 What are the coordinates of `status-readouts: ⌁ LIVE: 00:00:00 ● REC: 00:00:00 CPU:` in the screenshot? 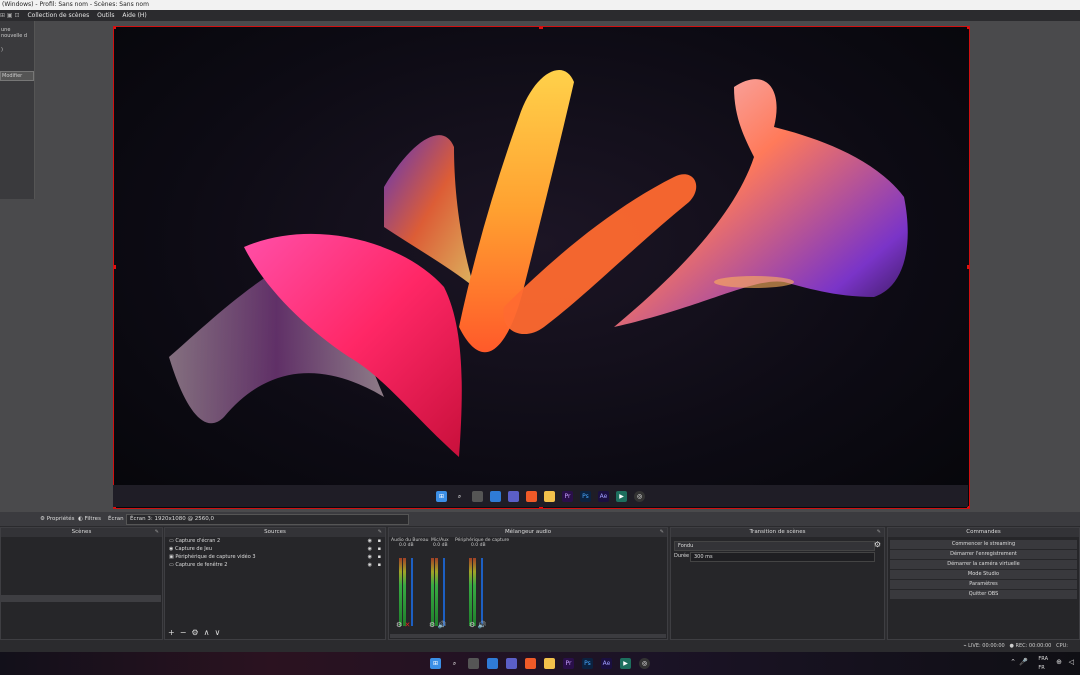 It's located at (1016, 646).